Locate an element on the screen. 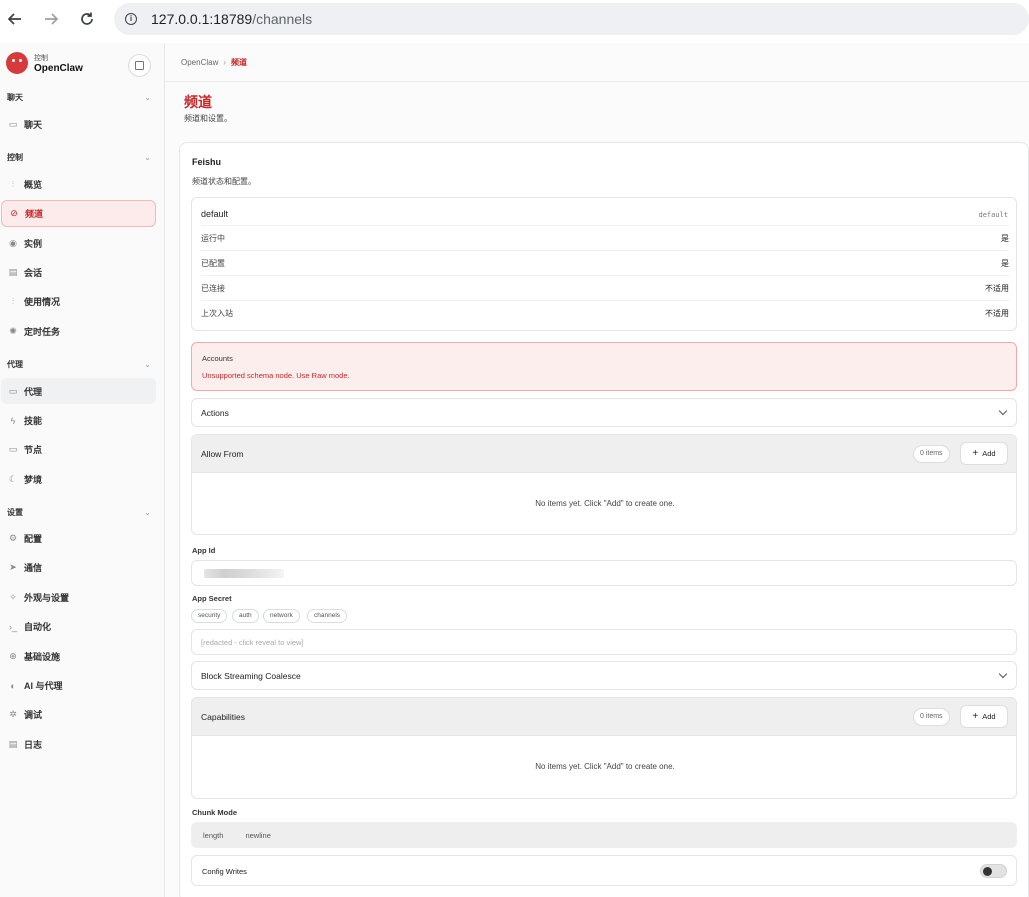  sidebar-item-sessions: ▤ 会话 is located at coordinates (78, 272).